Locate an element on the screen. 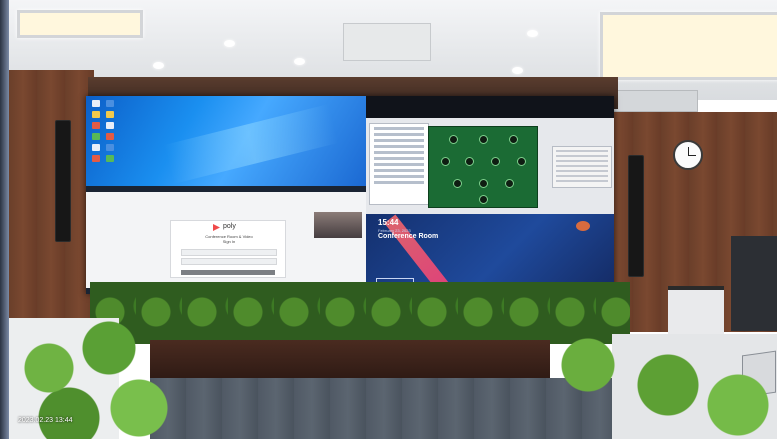 This screenshot has height=439, width=777. wall-clock is located at coordinates (688, 155).